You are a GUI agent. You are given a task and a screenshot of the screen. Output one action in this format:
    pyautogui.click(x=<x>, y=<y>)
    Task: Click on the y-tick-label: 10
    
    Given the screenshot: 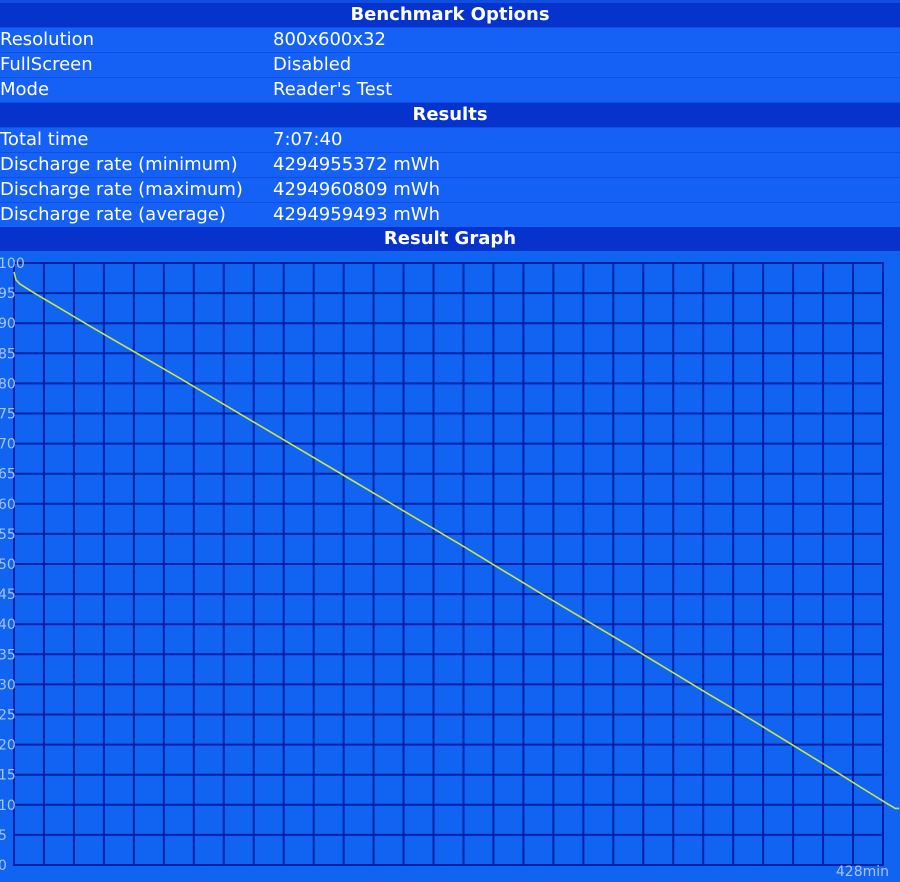 What is the action you would take?
    pyautogui.click(x=8, y=806)
    